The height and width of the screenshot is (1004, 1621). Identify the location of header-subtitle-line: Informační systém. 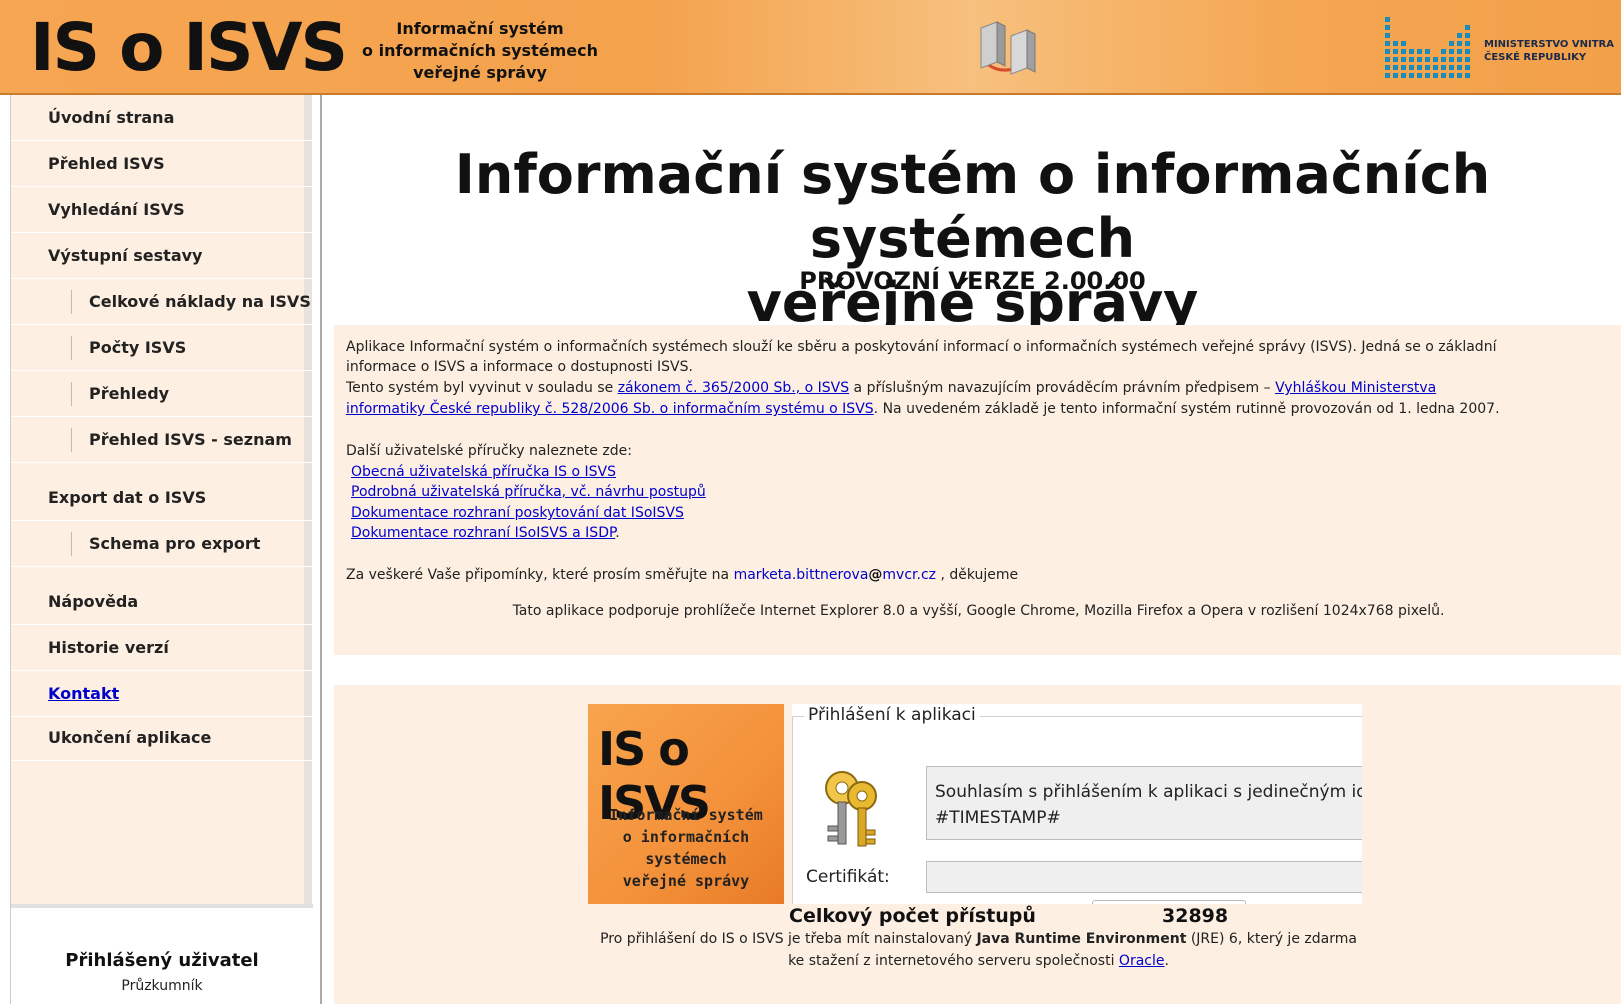
(480, 28).